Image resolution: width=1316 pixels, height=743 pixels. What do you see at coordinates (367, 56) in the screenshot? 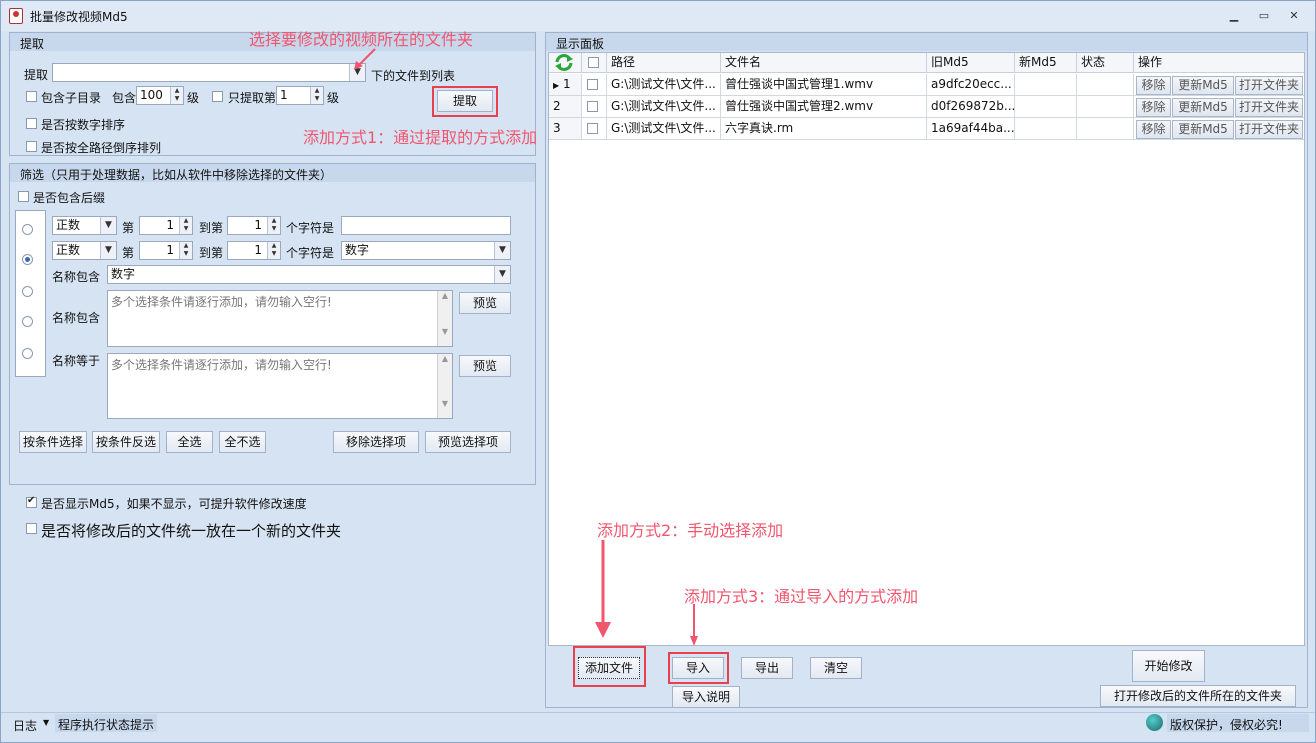
I see `arrow-to-path-input` at bounding box center [367, 56].